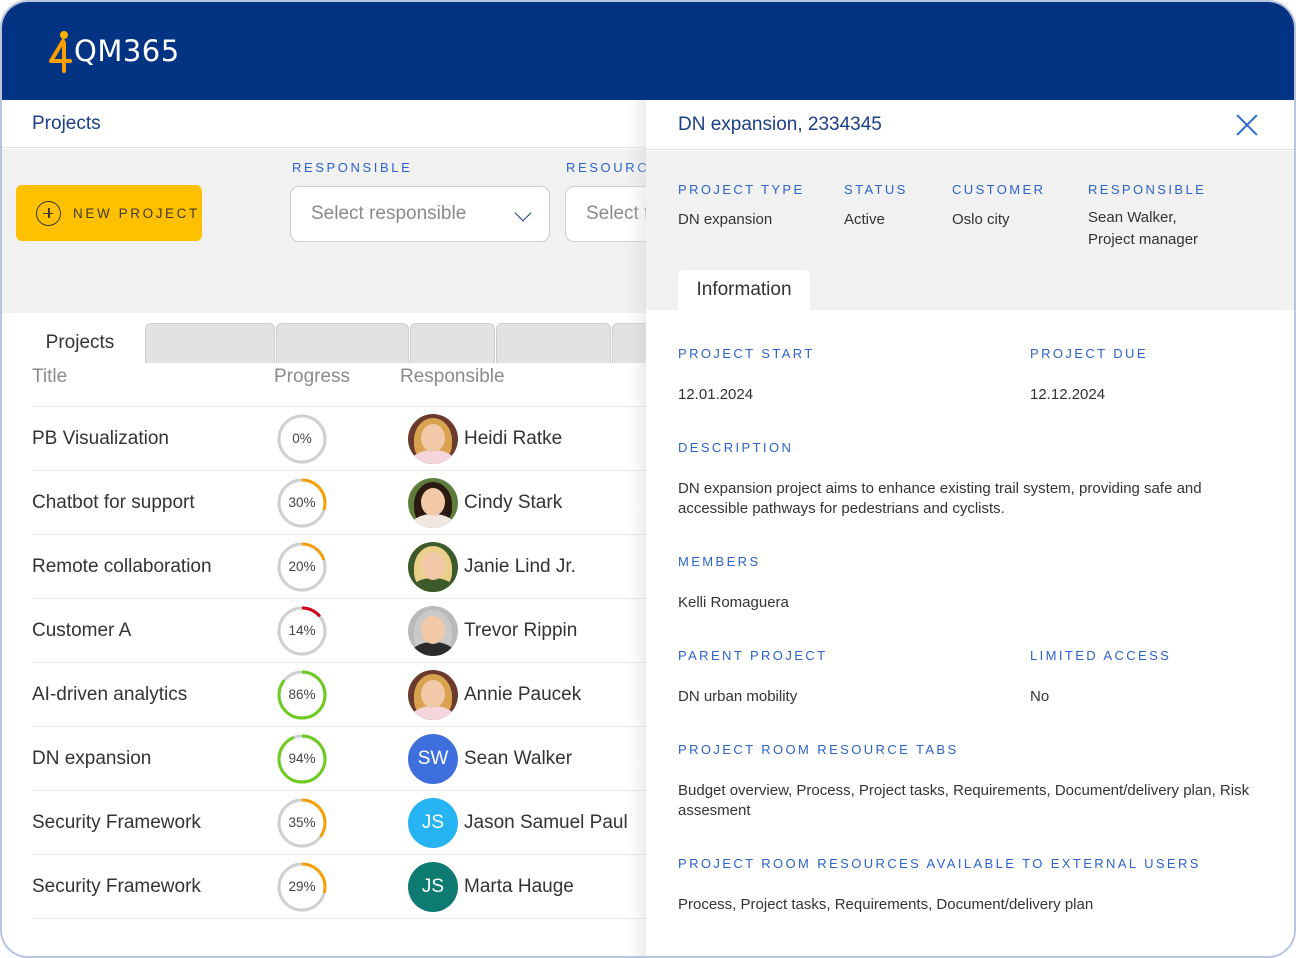 This screenshot has height=958, width=1296. I want to click on logo-mark-icon, so click(60, 52).